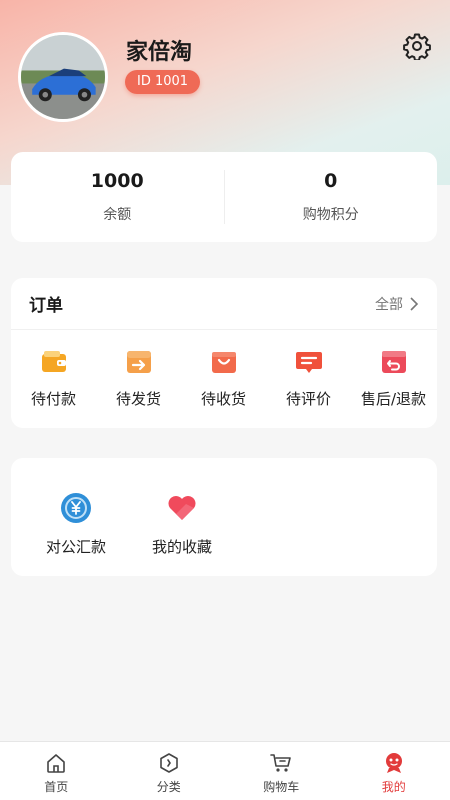  What do you see at coordinates (330, 215) in the screenshot?
I see `points-label: 购物积分` at bounding box center [330, 215].